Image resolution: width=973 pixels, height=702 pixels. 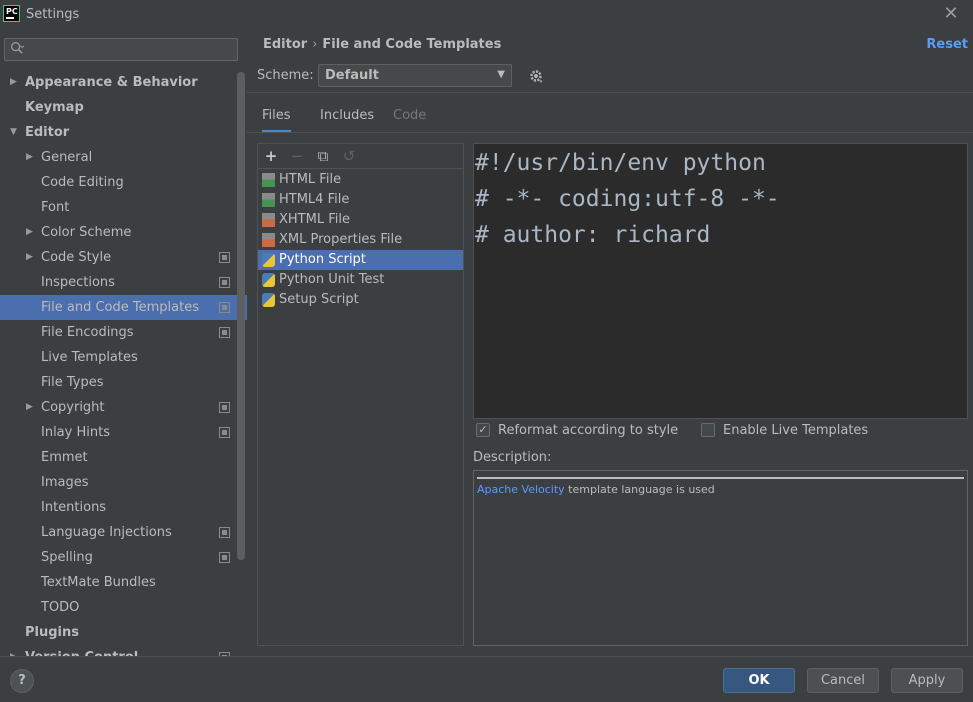 I want to click on search-input, so click(x=121, y=49).